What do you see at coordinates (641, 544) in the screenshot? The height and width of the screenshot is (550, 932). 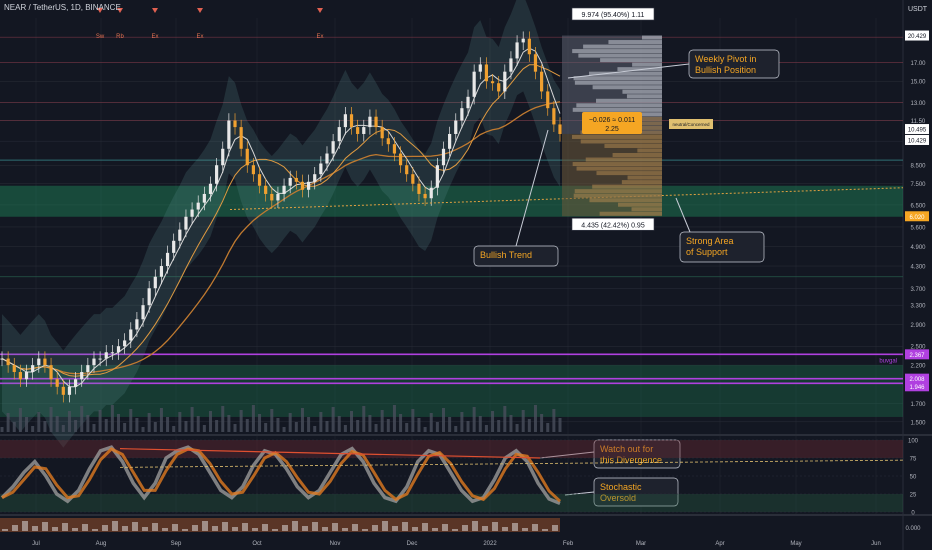 I see `x-tick-label: Mar` at bounding box center [641, 544].